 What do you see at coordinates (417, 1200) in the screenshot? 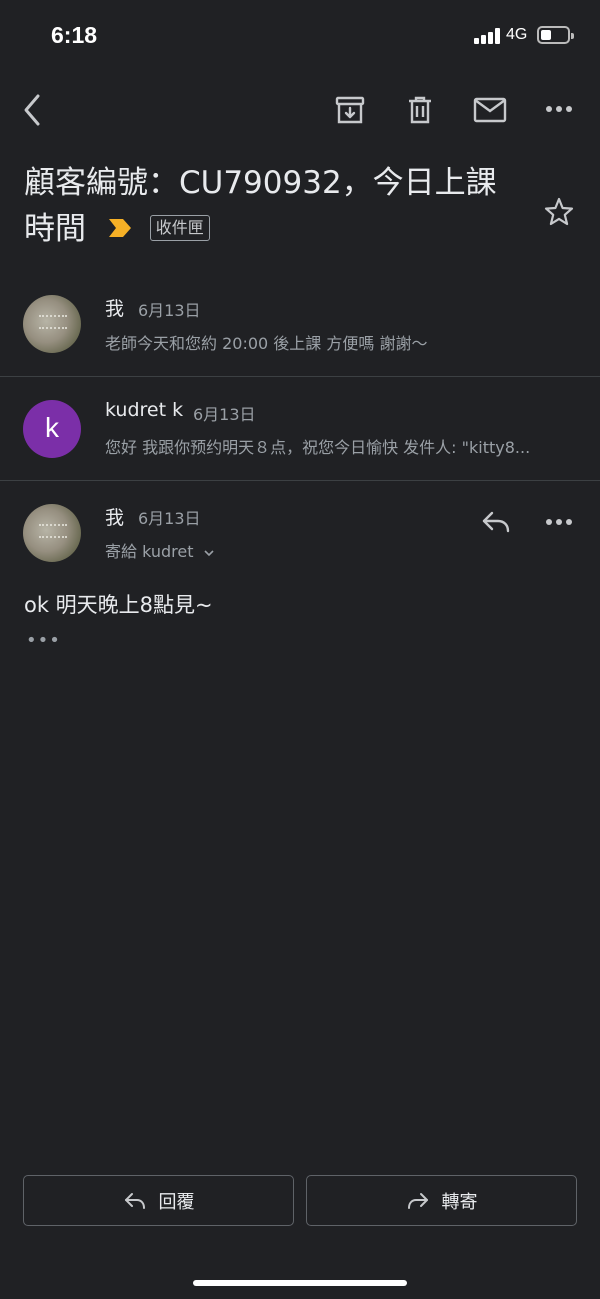
I see `forward-icon` at bounding box center [417, 1200].